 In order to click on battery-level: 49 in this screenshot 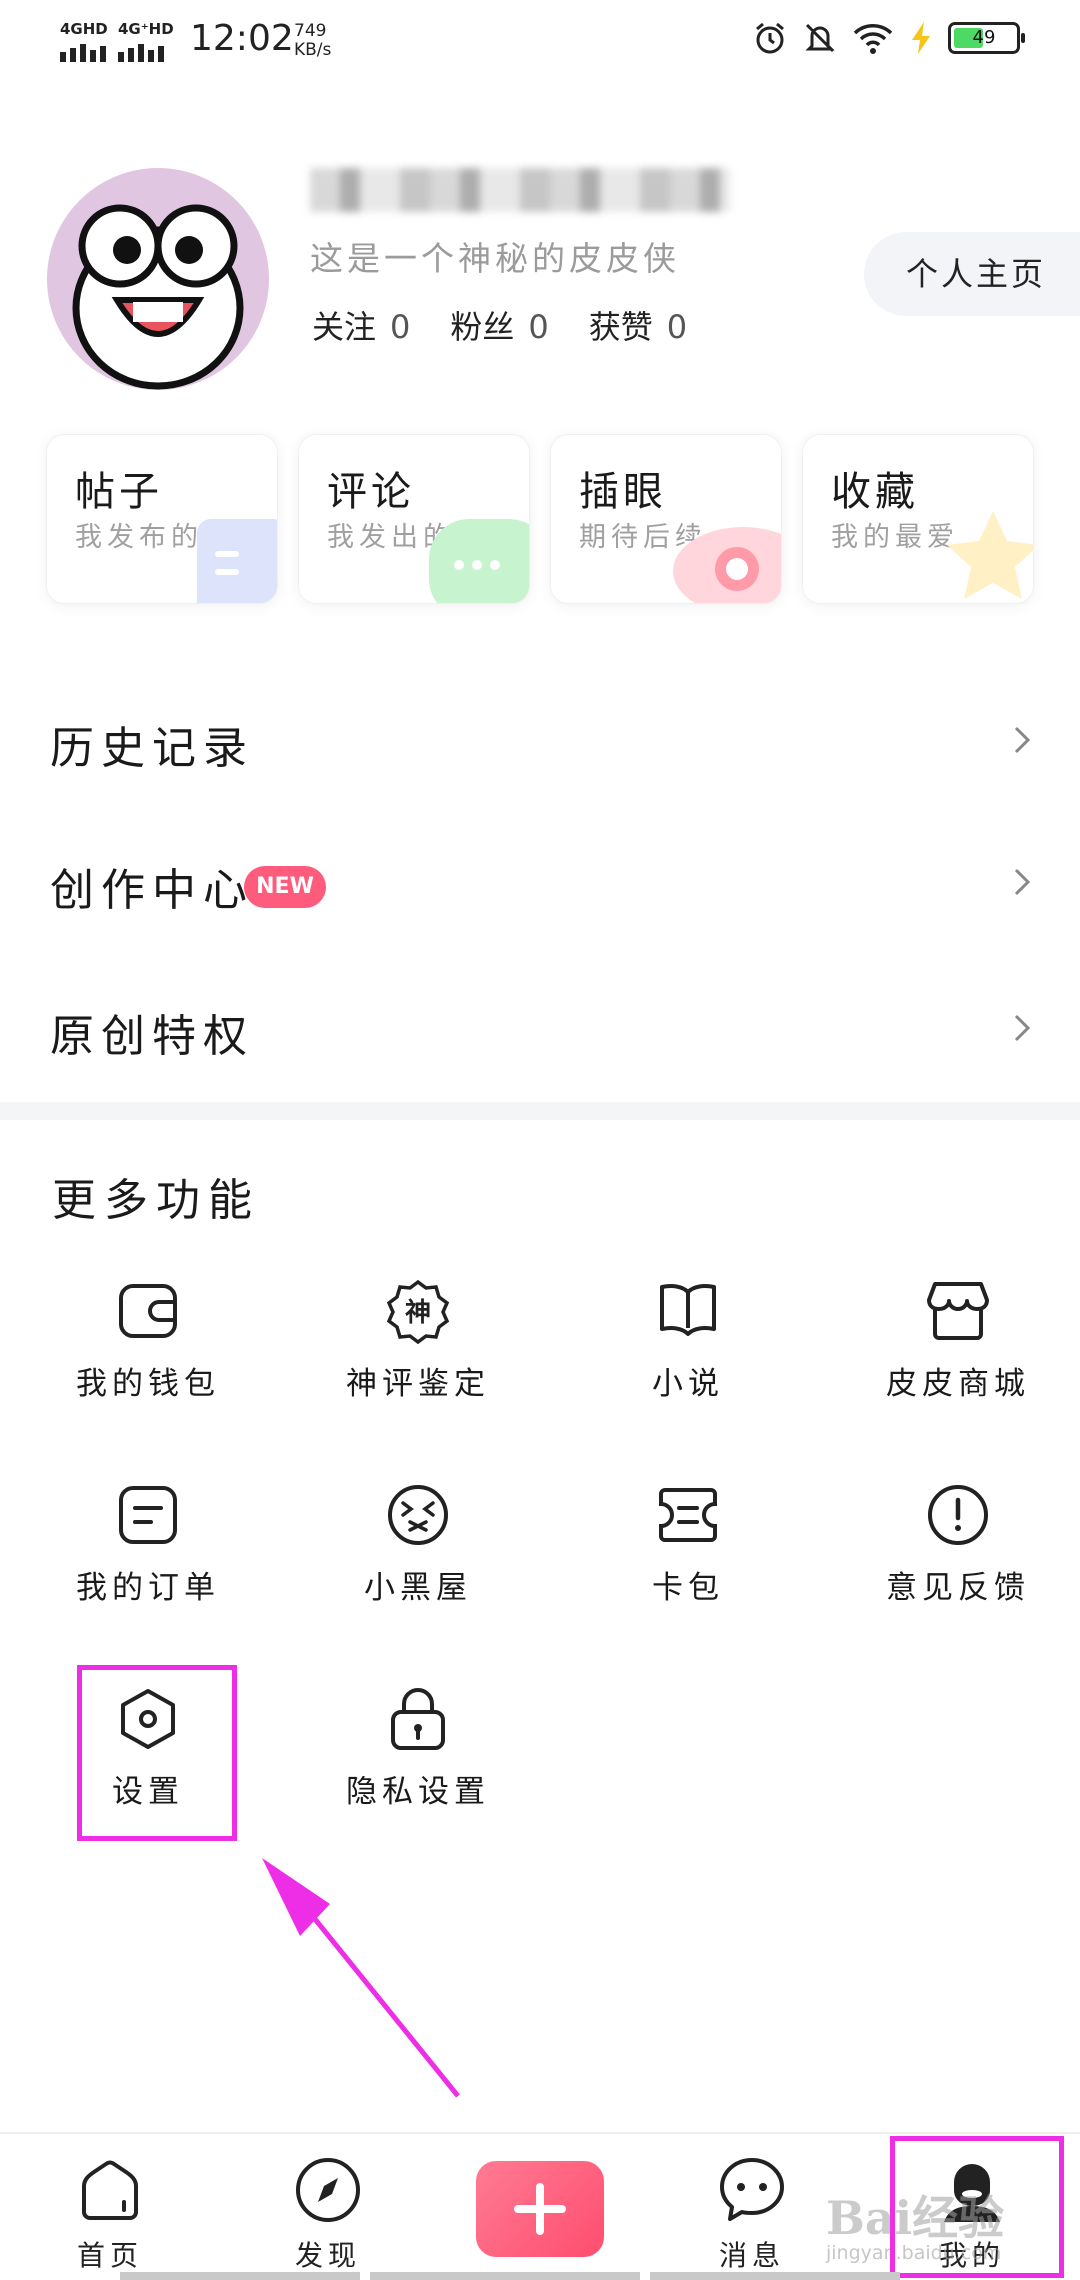, I will do `click(984, 37)`.